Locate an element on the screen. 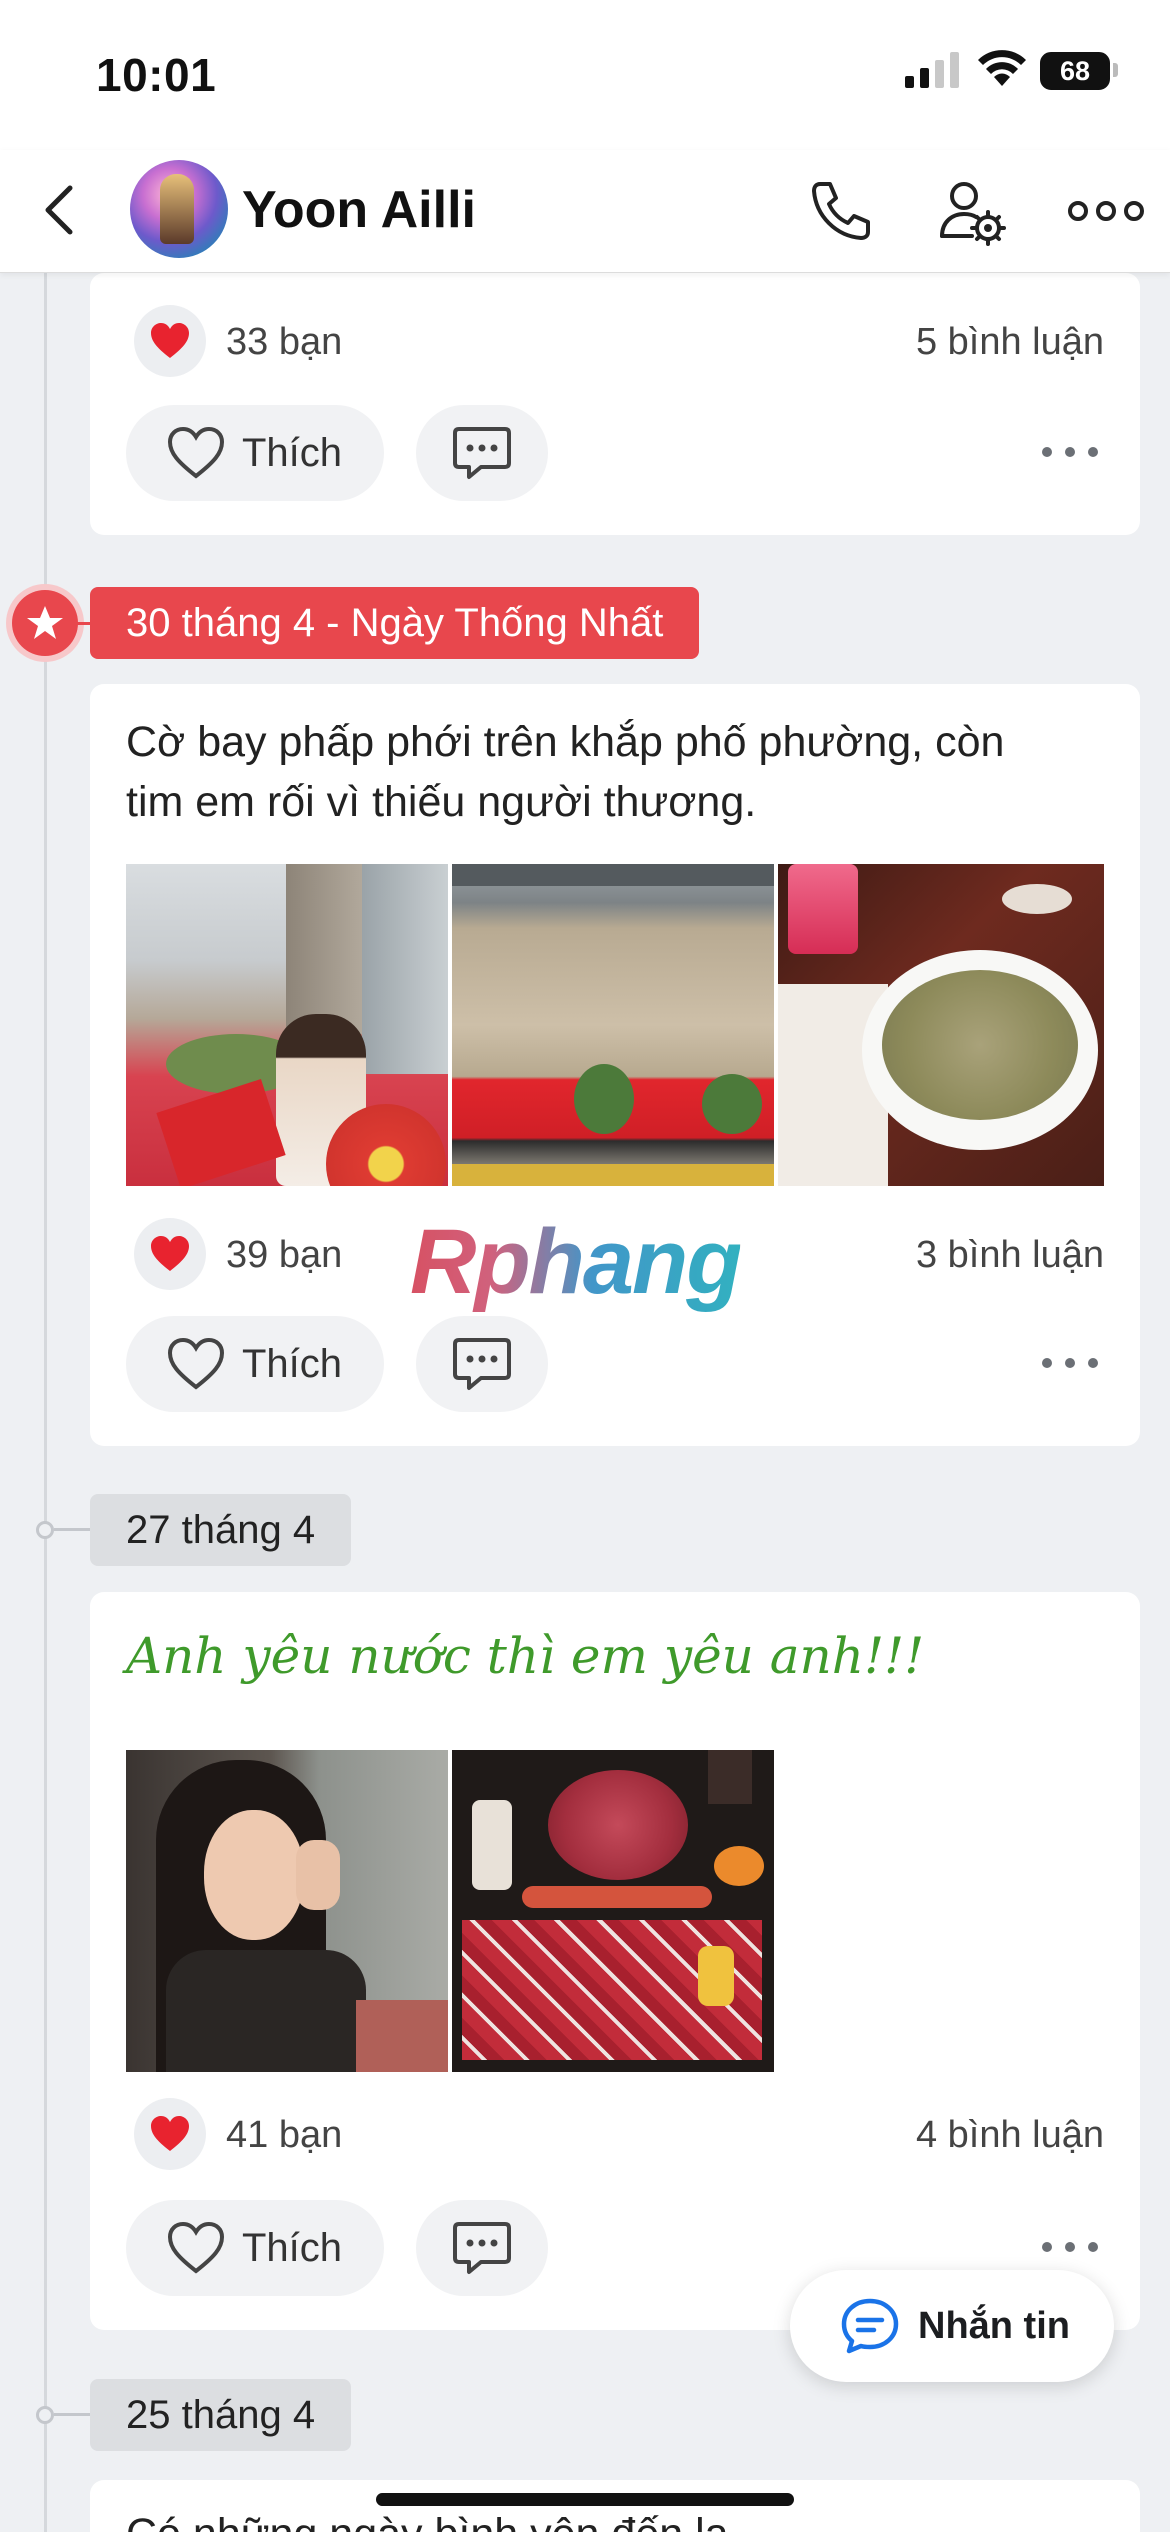  reaction-count: 41 bạn is located at coordinates (284, 2135).